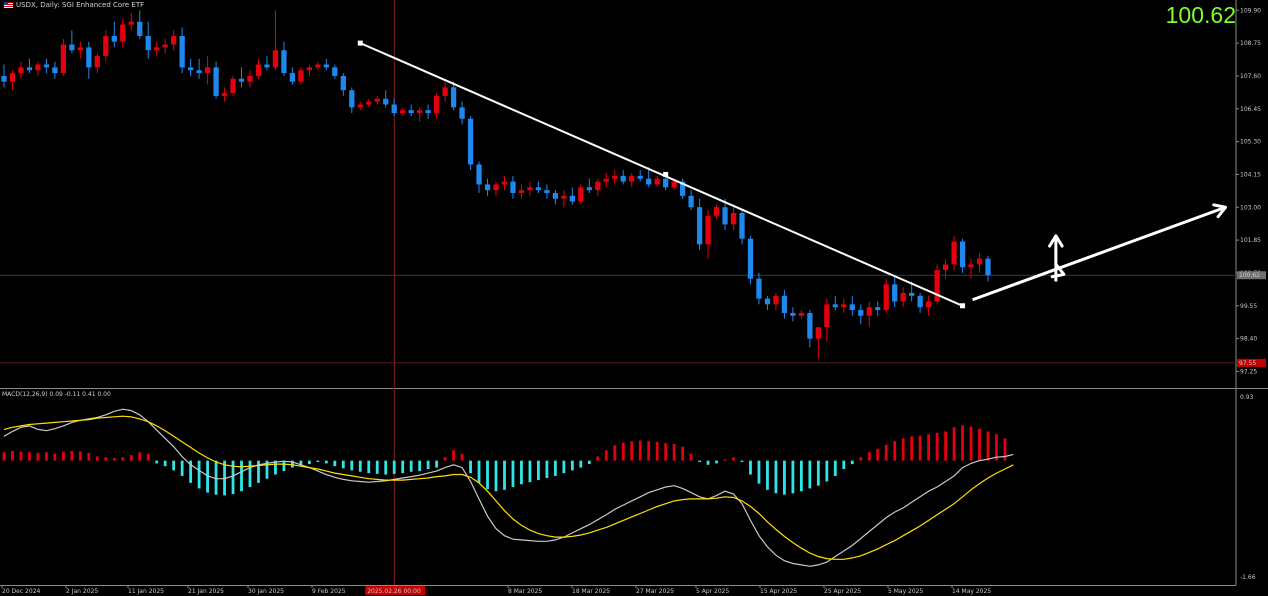  What do you see at coordinates (1248, 339) in the screenshot?
I see `price-tick-label: 98.40` at bounding box center [1248, 339].